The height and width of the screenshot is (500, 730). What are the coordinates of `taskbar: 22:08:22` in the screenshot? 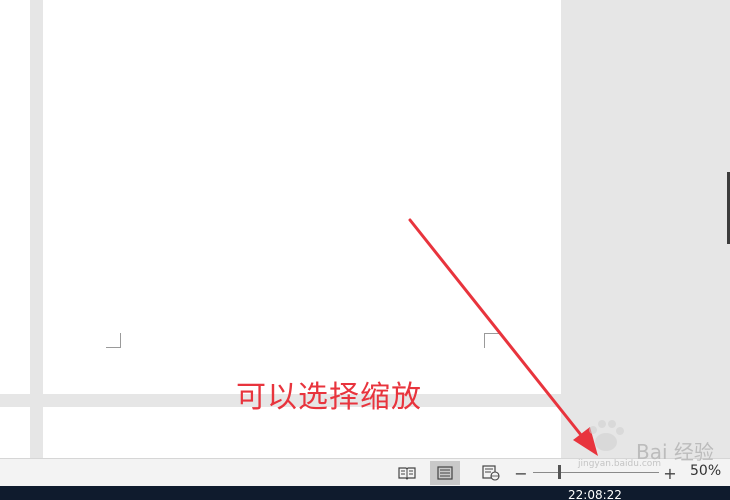 It's located at (365, 493).